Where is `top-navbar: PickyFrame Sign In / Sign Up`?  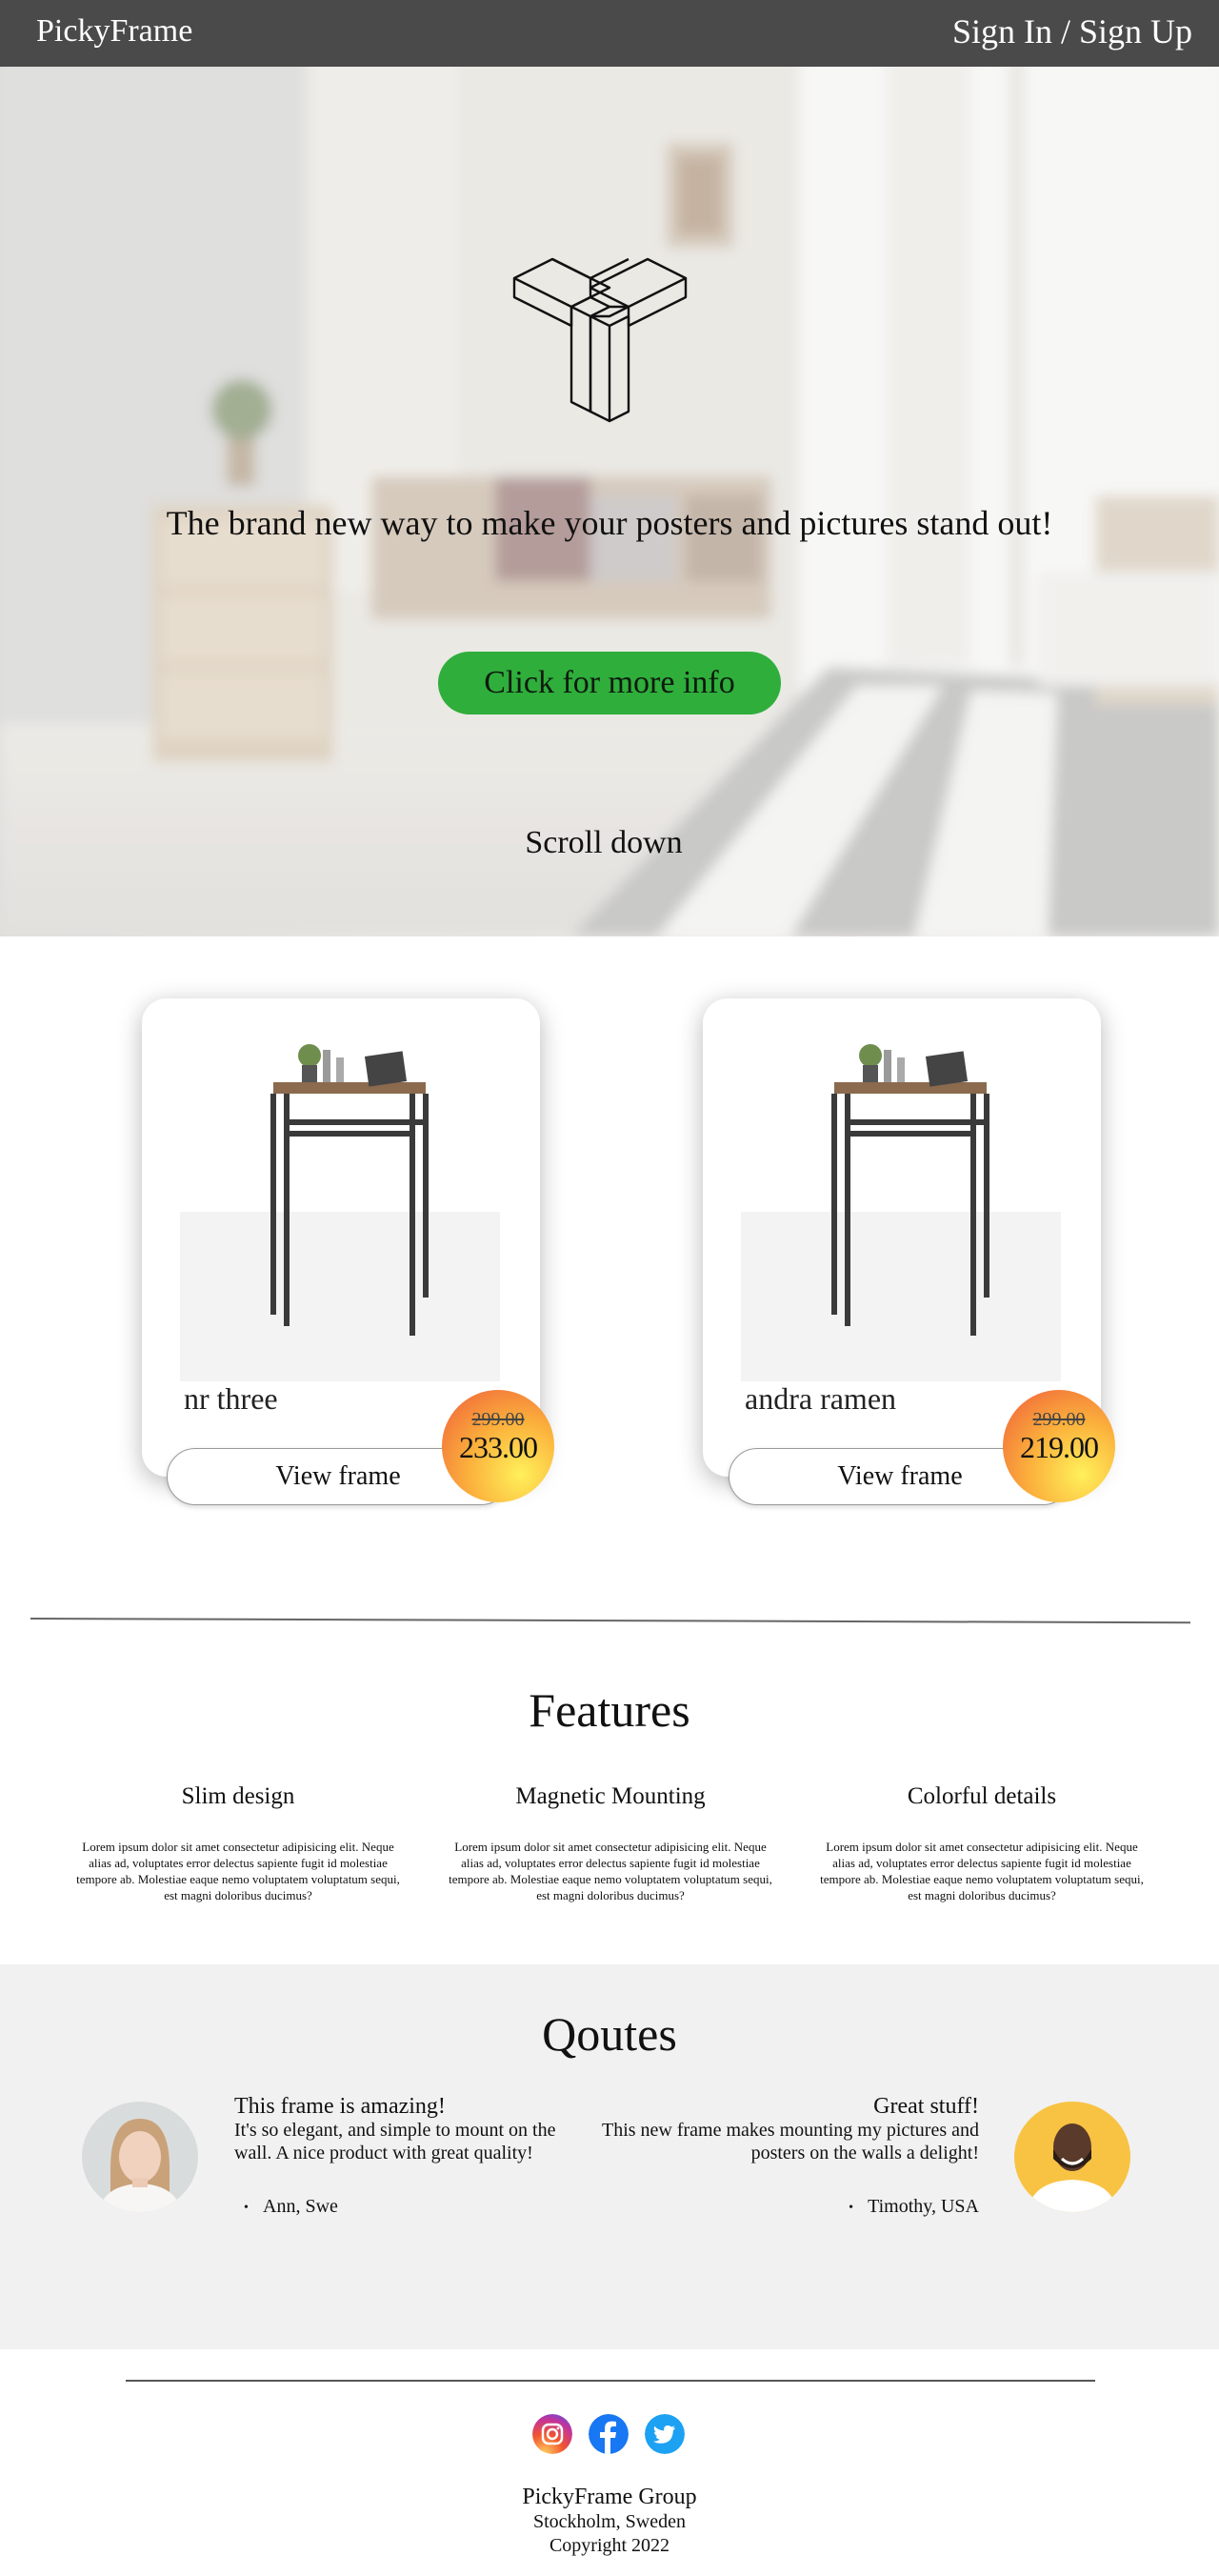 top-navbar: PickyFrame Sign In / Sign Up is located at coordinates (609, 33).